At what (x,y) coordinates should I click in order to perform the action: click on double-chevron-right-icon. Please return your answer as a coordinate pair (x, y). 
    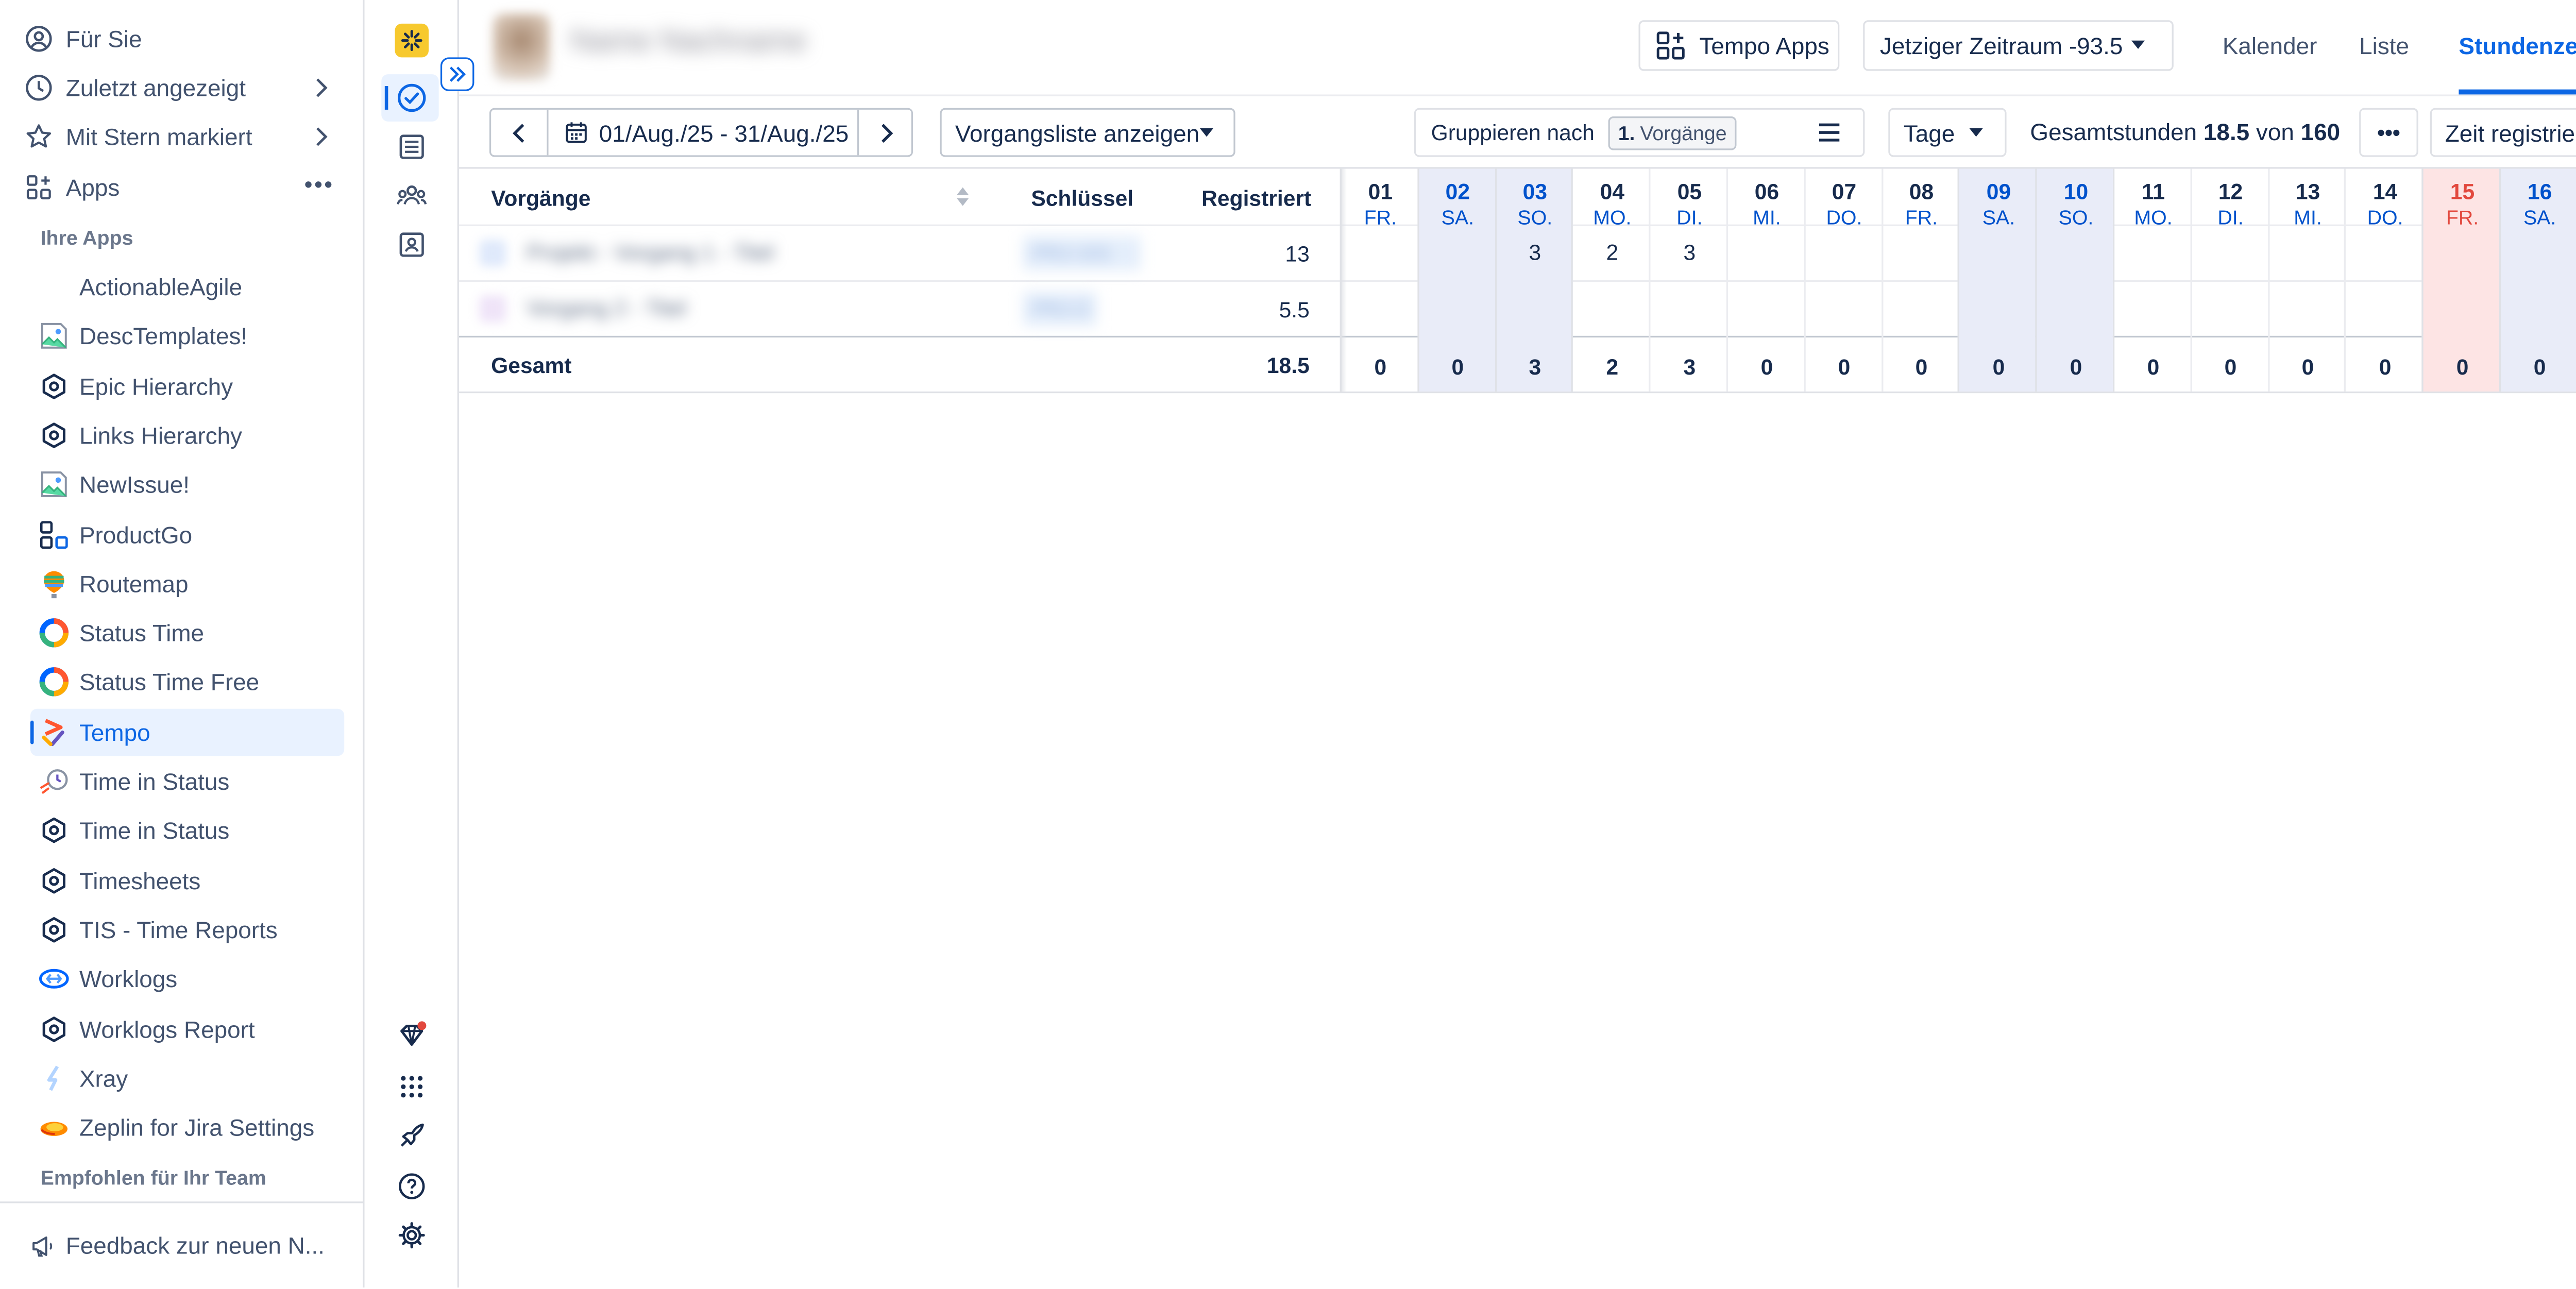
    Looking at the image, I should click on (457, 74).